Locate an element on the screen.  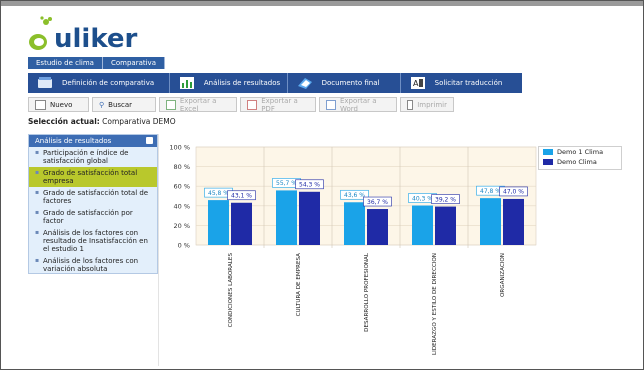
legend-label: Demo Clima is located at coordinates (577, 162).